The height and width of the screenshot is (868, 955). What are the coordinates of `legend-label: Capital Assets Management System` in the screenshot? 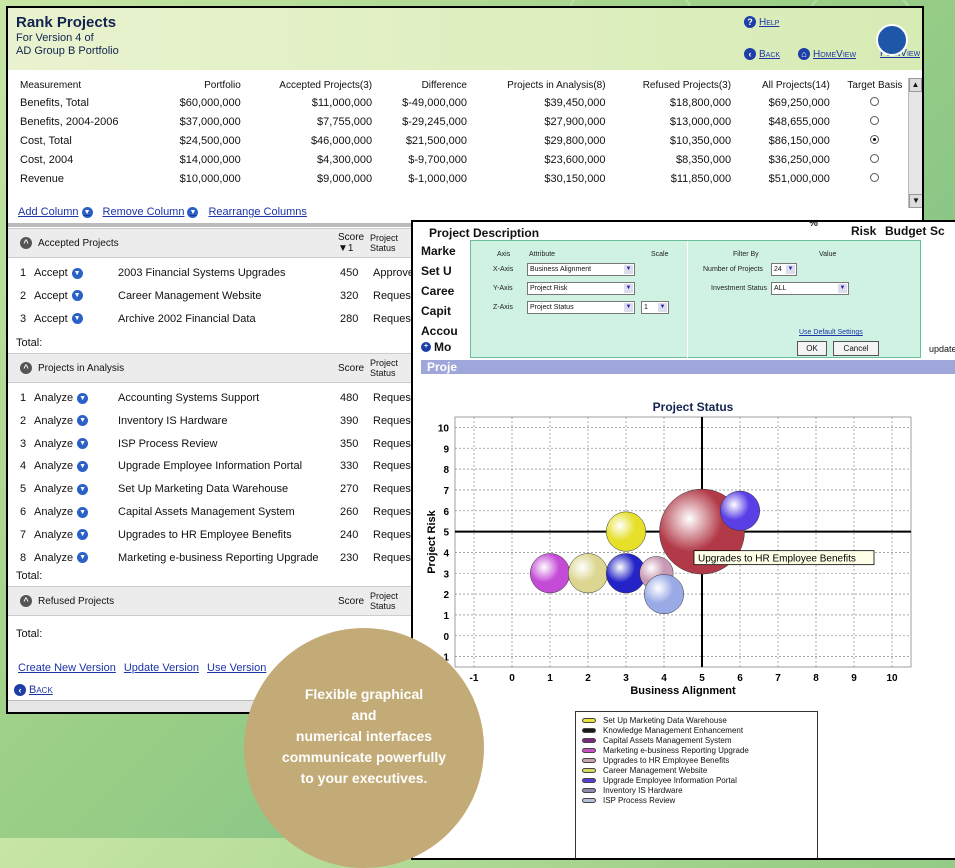 It's located at (667, 740).